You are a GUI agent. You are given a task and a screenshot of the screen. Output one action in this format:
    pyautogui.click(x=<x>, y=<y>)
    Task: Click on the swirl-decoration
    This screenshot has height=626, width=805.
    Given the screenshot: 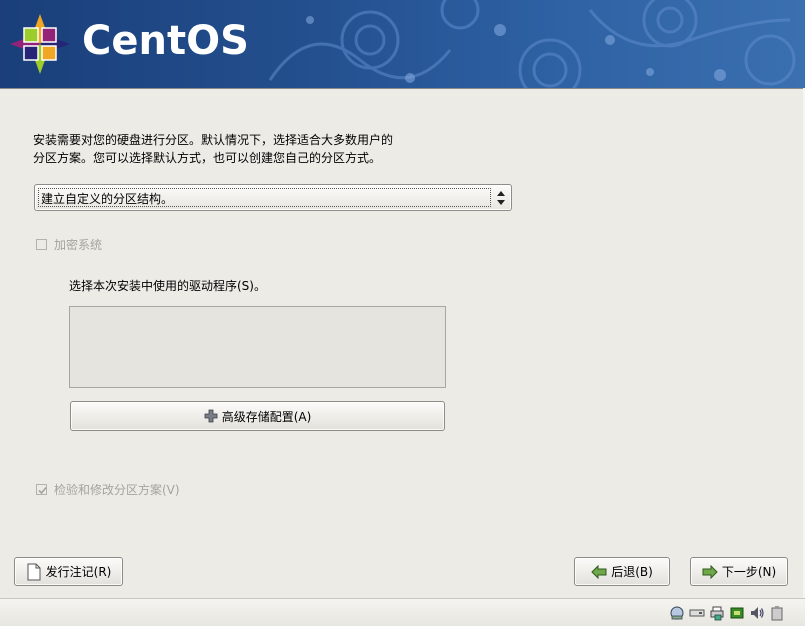 What is the action you would take?
    pyautogui.click(x=532, y=44)
    